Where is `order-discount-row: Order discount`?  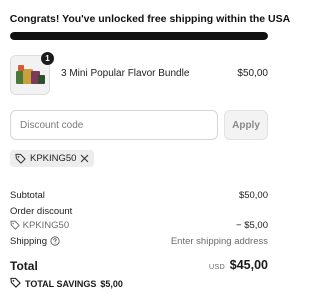
order-discount-row: Order discount is located at coordinates (139, 211).